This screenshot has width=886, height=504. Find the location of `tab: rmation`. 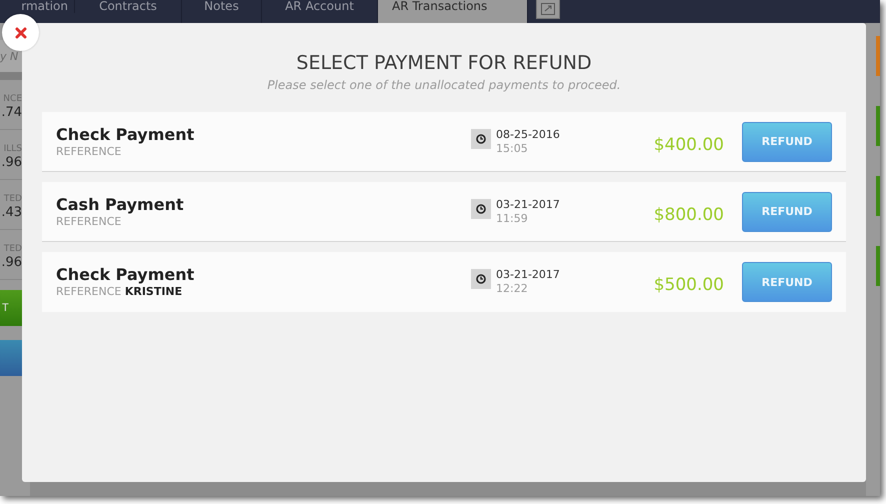

tab: rmation is located at coordinates (37, 6).